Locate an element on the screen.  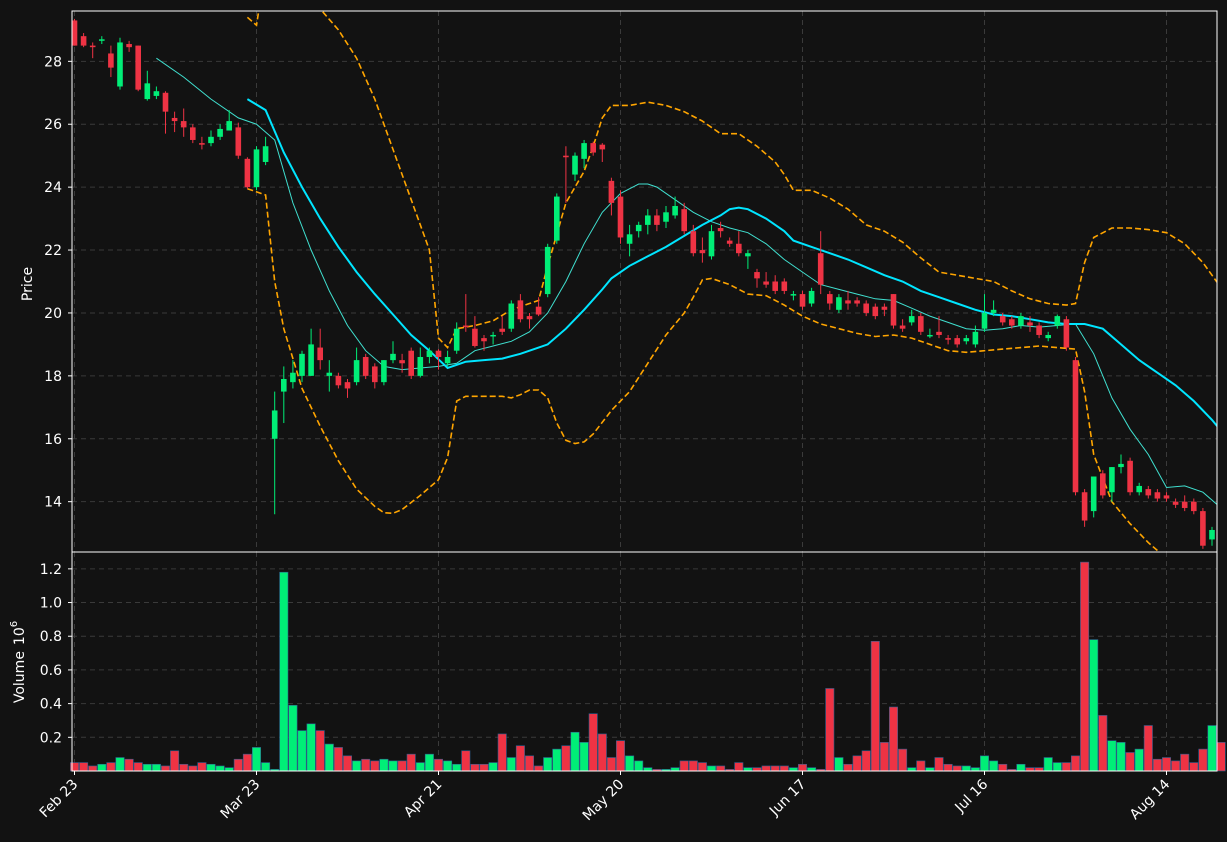
date-tick-label: Apr 21 is located at coordinates (423, 799).